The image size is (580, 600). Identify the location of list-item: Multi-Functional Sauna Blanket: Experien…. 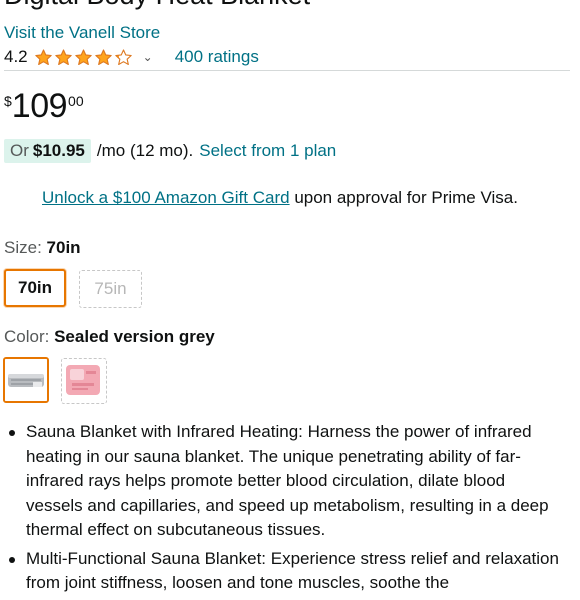
(284, 571).